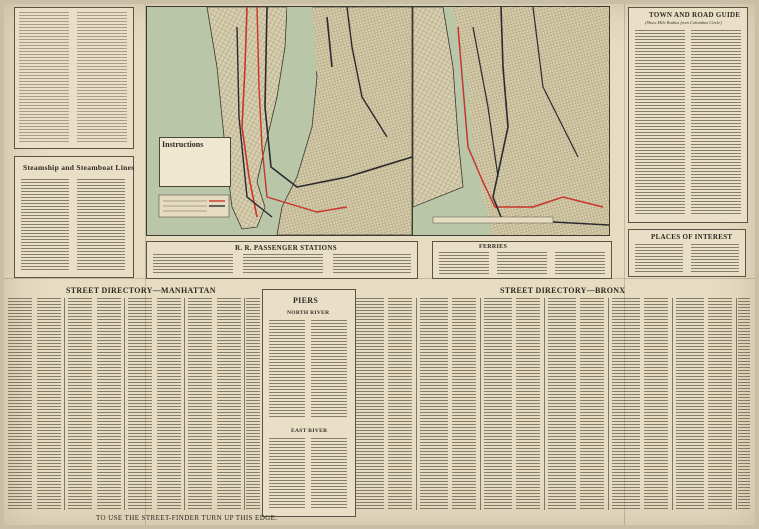  I want to click on ferries-heading: FERRIES, so click(493, 247).